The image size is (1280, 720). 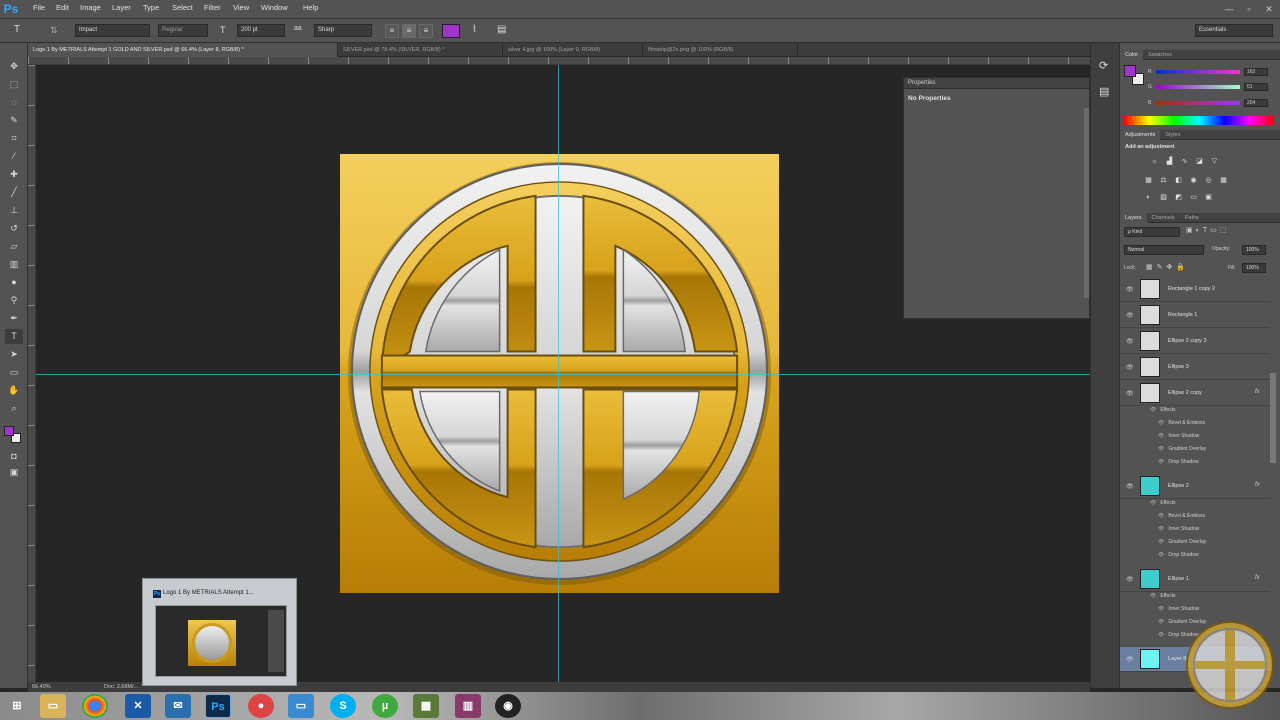 What do you see at coordinates (508, 706) in the screenshot?
I see `obs-icon: ◉` at bounding box center [508, 706].